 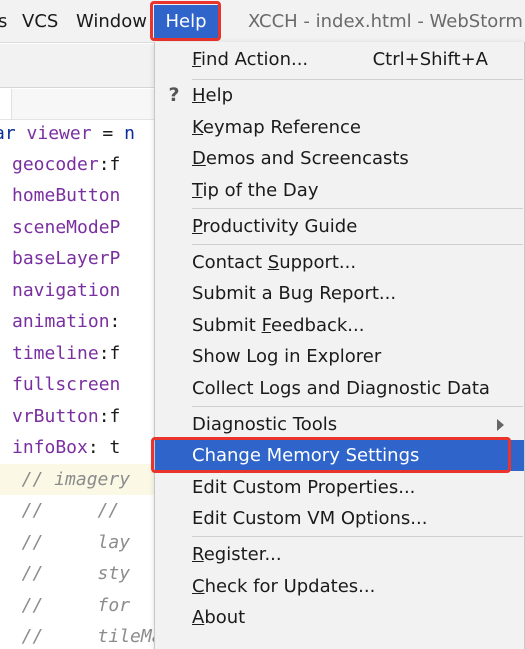 I want to click on code-property: animation, so click(x=61, y=321).